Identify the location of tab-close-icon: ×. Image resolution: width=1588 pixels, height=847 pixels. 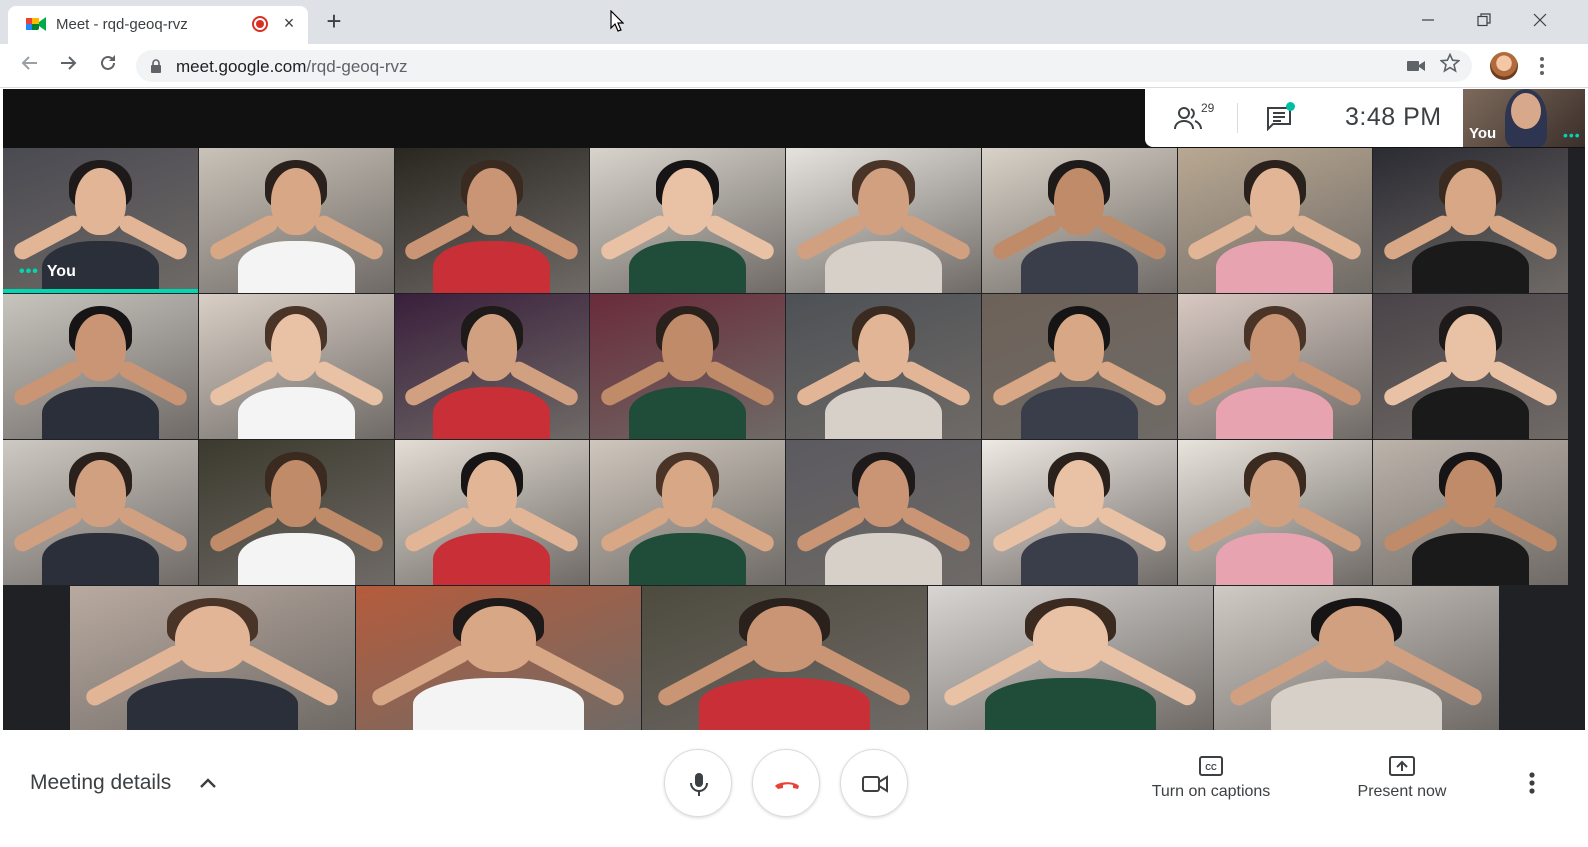
(289, 23).